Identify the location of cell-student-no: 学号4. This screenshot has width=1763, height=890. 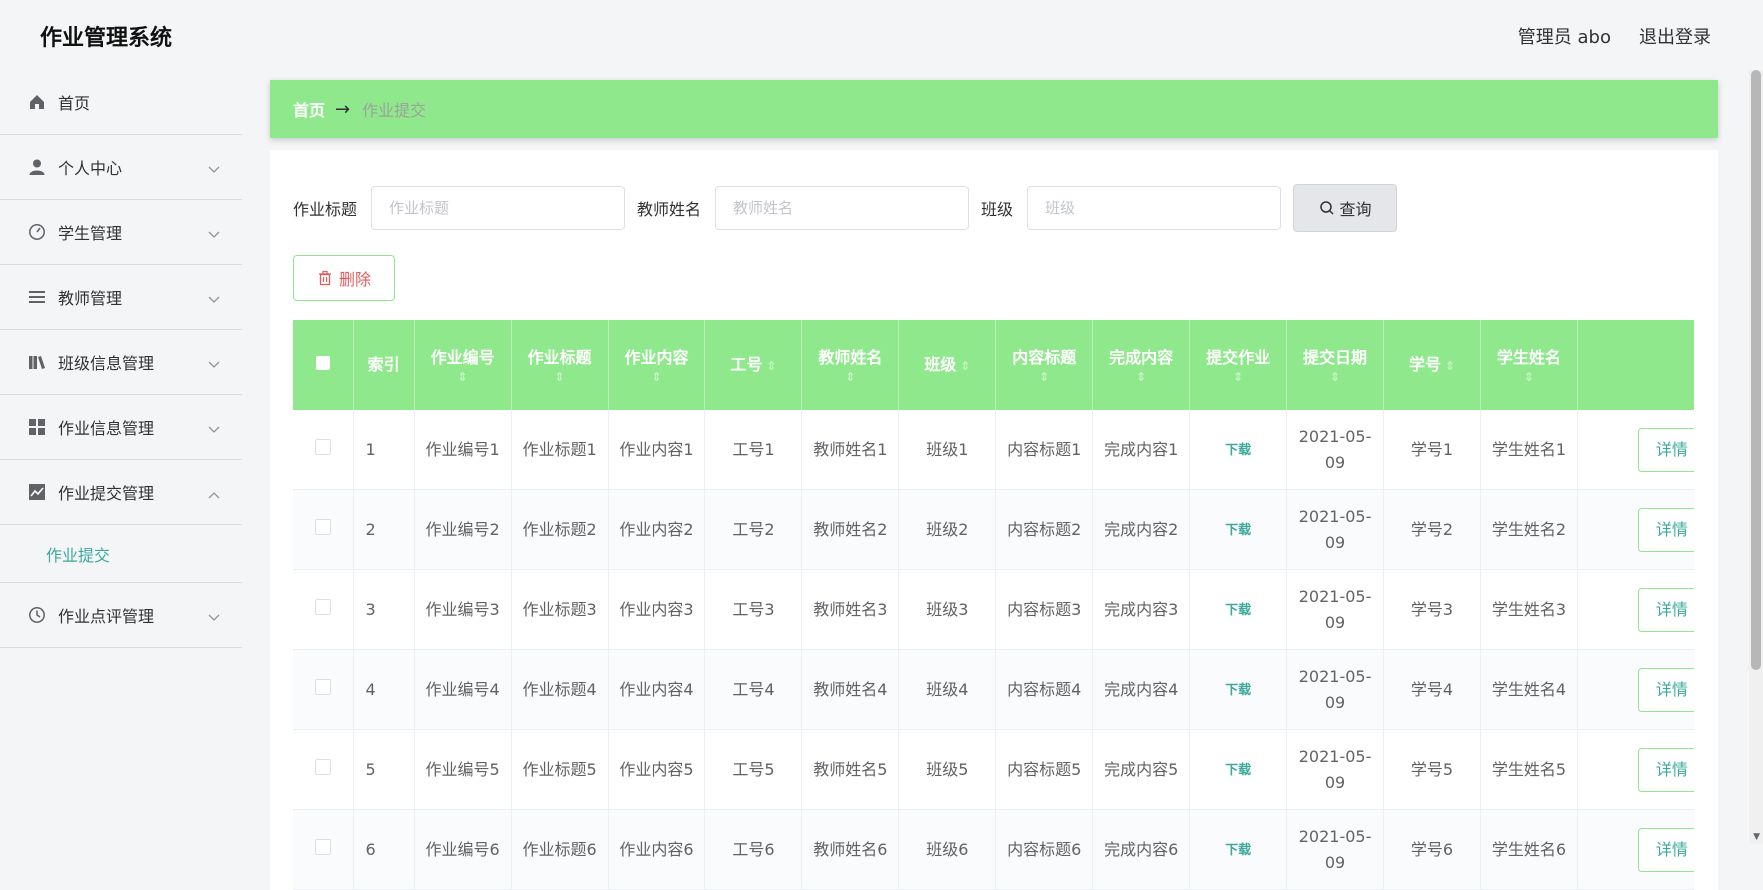
(1432, 689).